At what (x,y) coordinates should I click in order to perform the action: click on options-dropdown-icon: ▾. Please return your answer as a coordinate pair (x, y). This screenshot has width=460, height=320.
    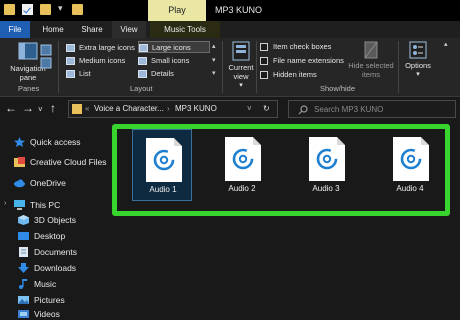
    Looking at the image, I should click on (418, 74).